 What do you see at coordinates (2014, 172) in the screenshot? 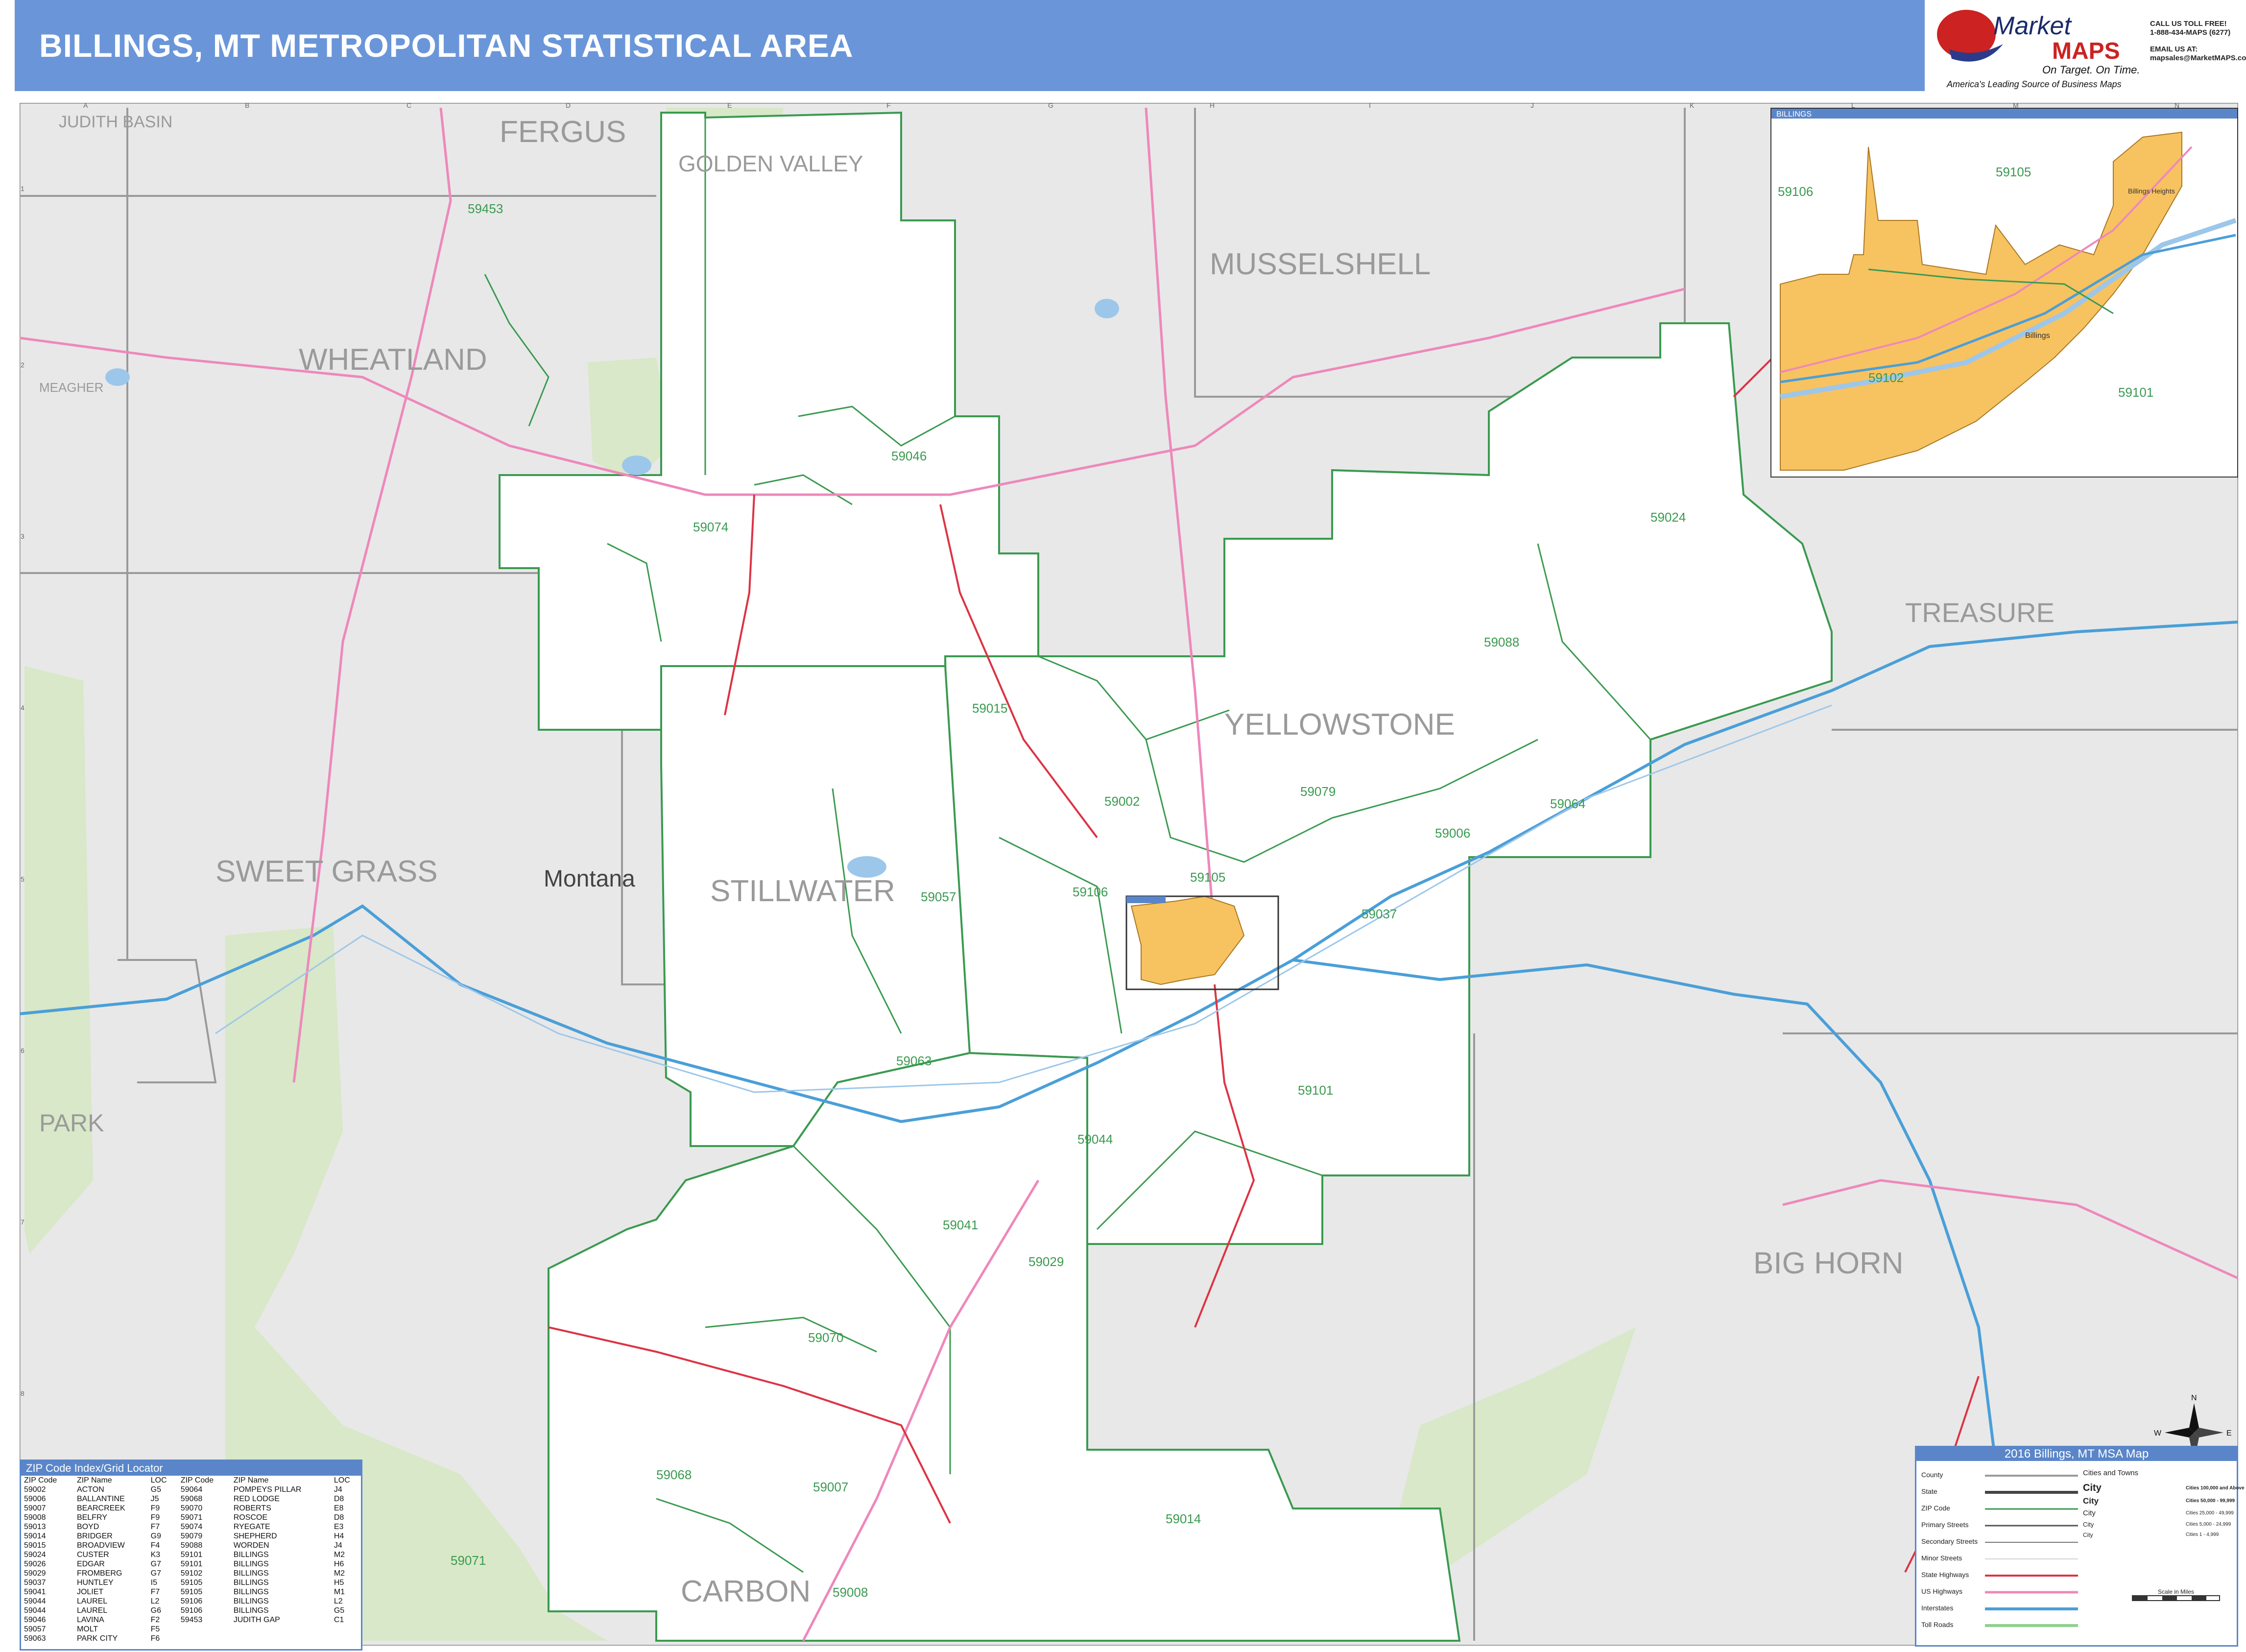
I see `inset-zip-59105: 59105` at bounding box center [2014, 172].